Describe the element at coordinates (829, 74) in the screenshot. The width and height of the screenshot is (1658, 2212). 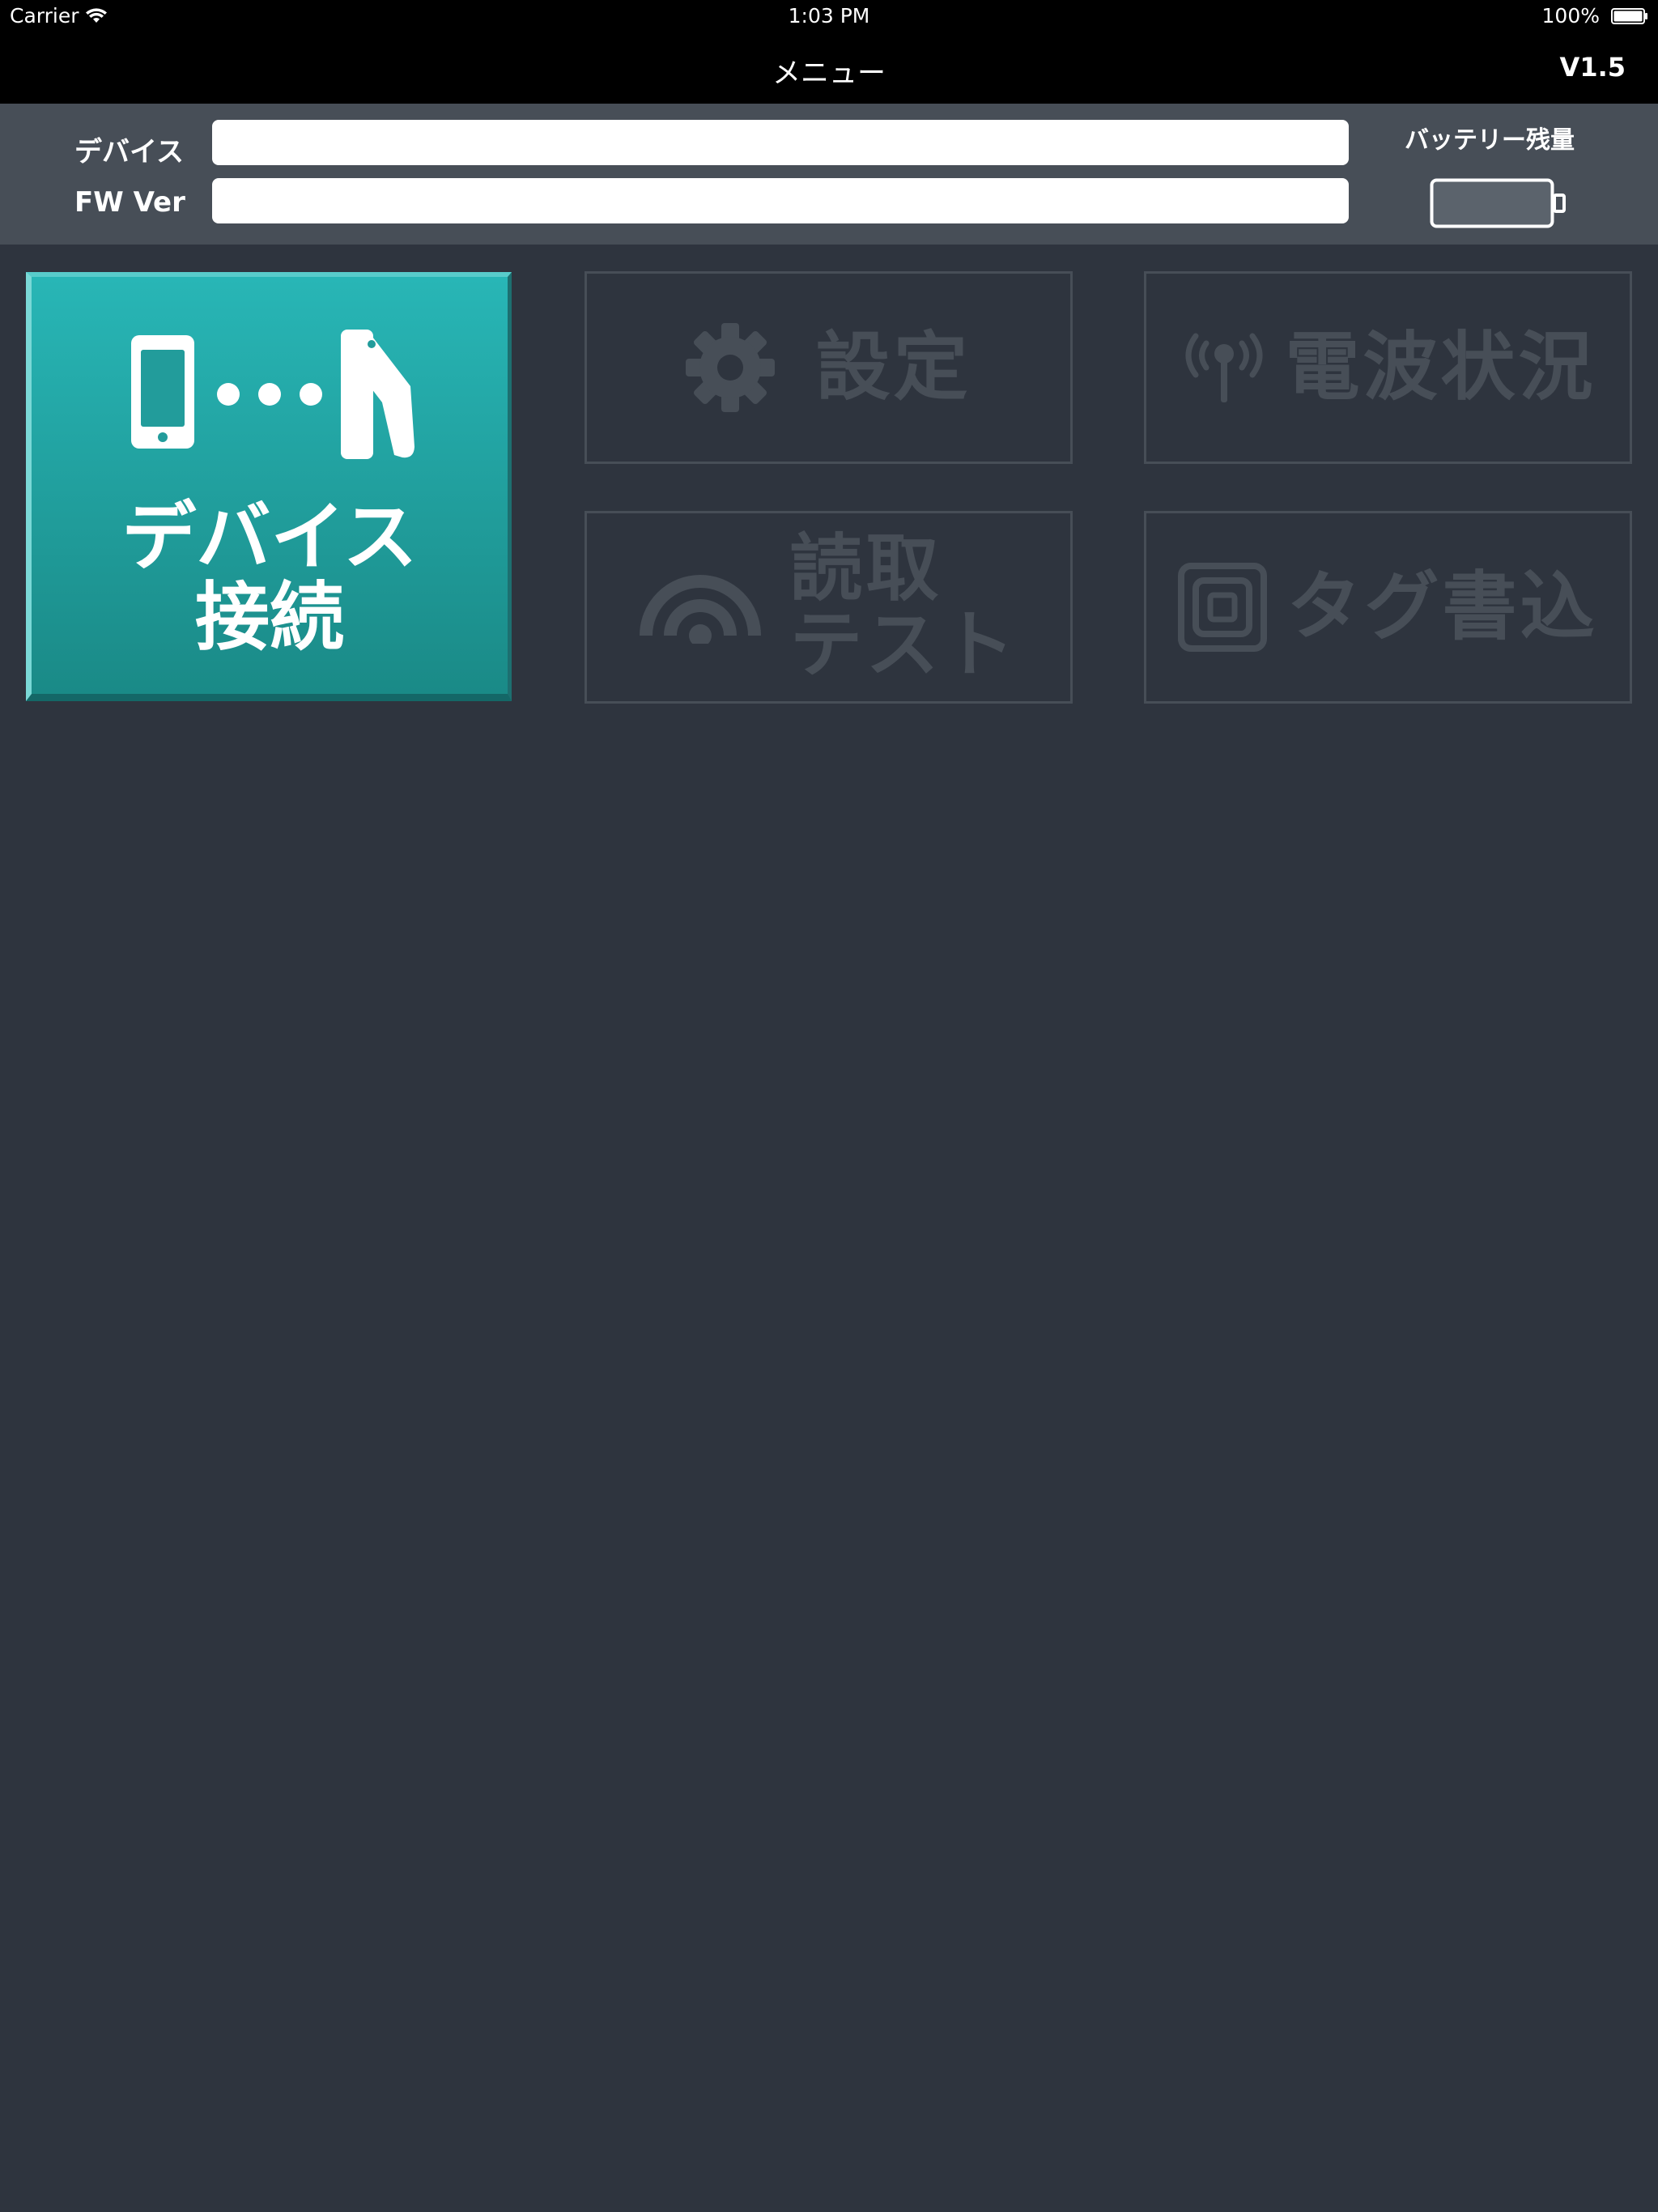
I see `page-title: メニュー` at that location.